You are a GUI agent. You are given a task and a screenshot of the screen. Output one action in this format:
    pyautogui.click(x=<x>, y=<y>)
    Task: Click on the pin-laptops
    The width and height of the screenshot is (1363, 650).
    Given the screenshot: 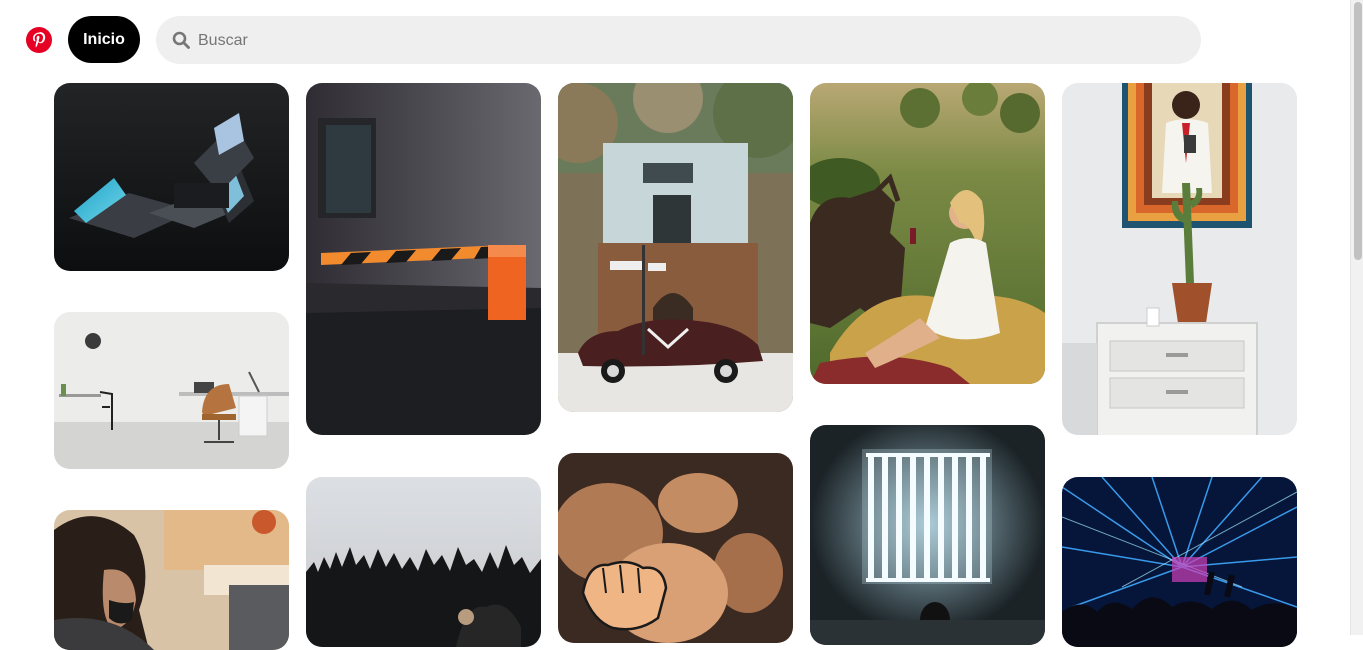 What is the action you would take?
    pyautogui.click(x=171, y=177)
    